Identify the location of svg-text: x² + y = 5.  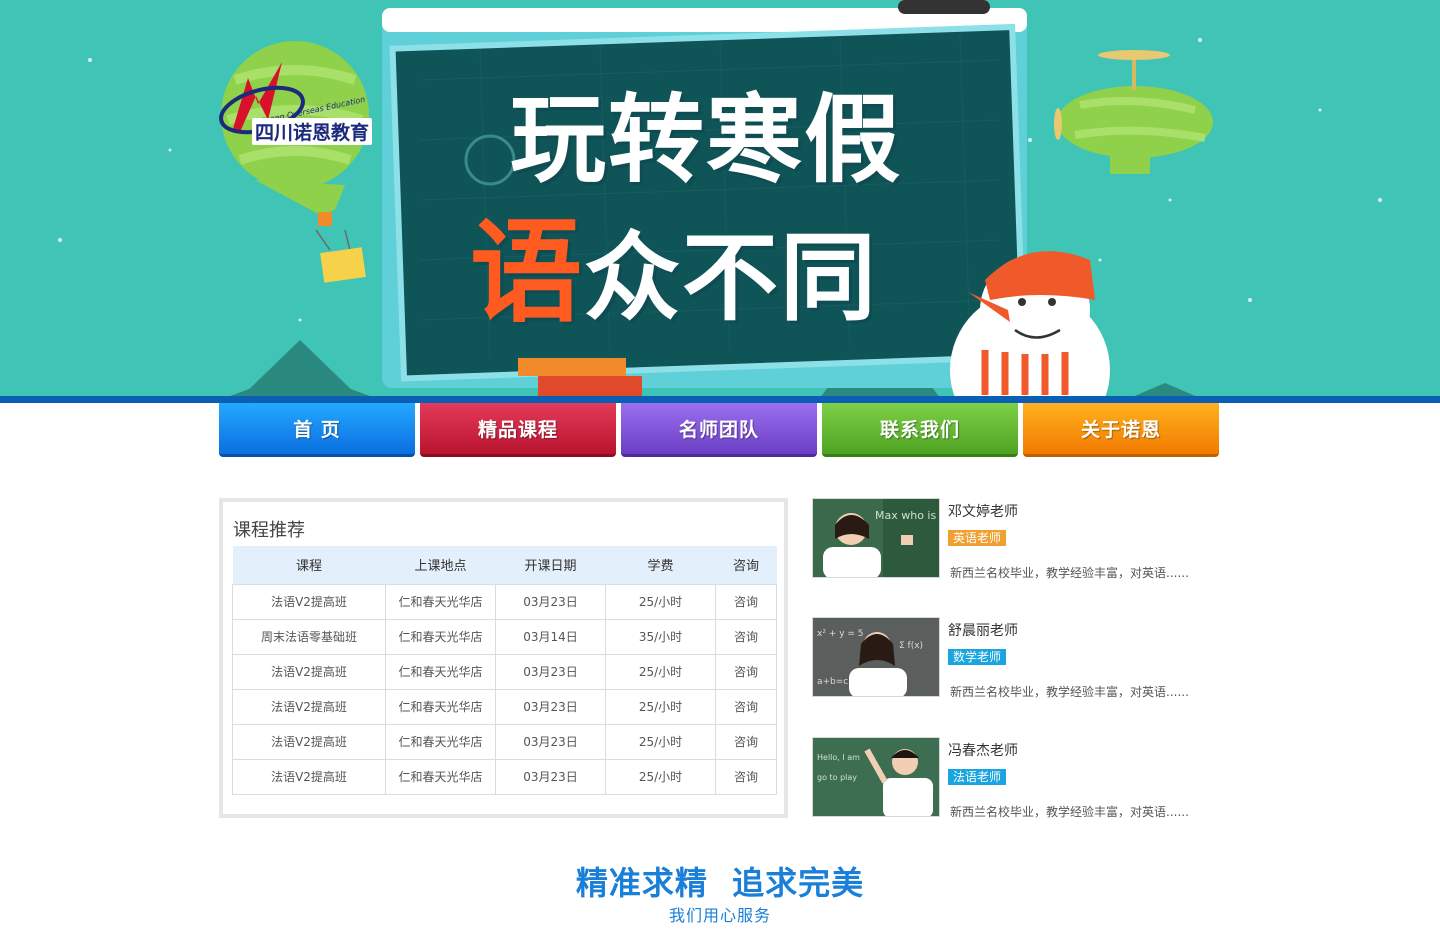
(840, 634).